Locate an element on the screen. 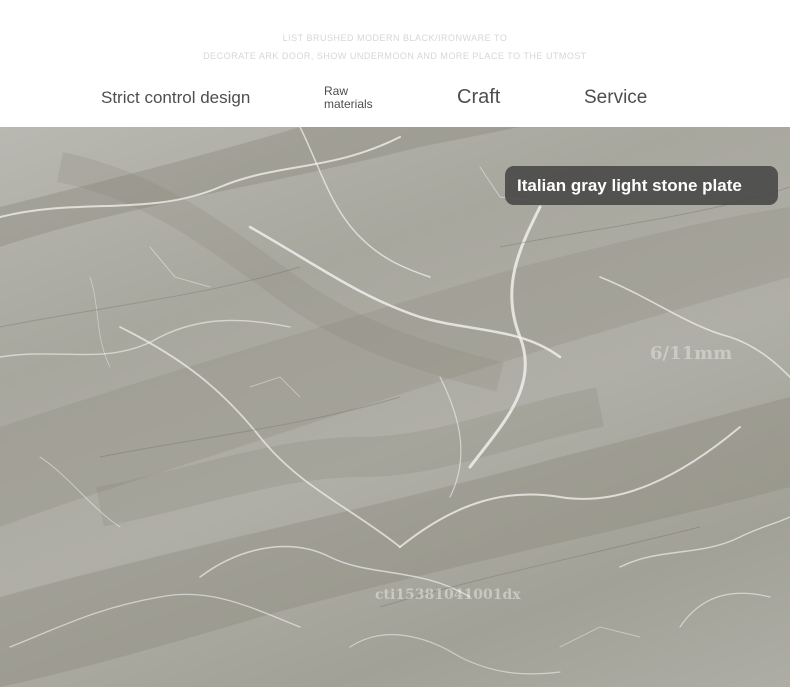 This screenshot has height=687, width=790. store-watermark: cti15381041001dx is located at coordinates (448, 595).